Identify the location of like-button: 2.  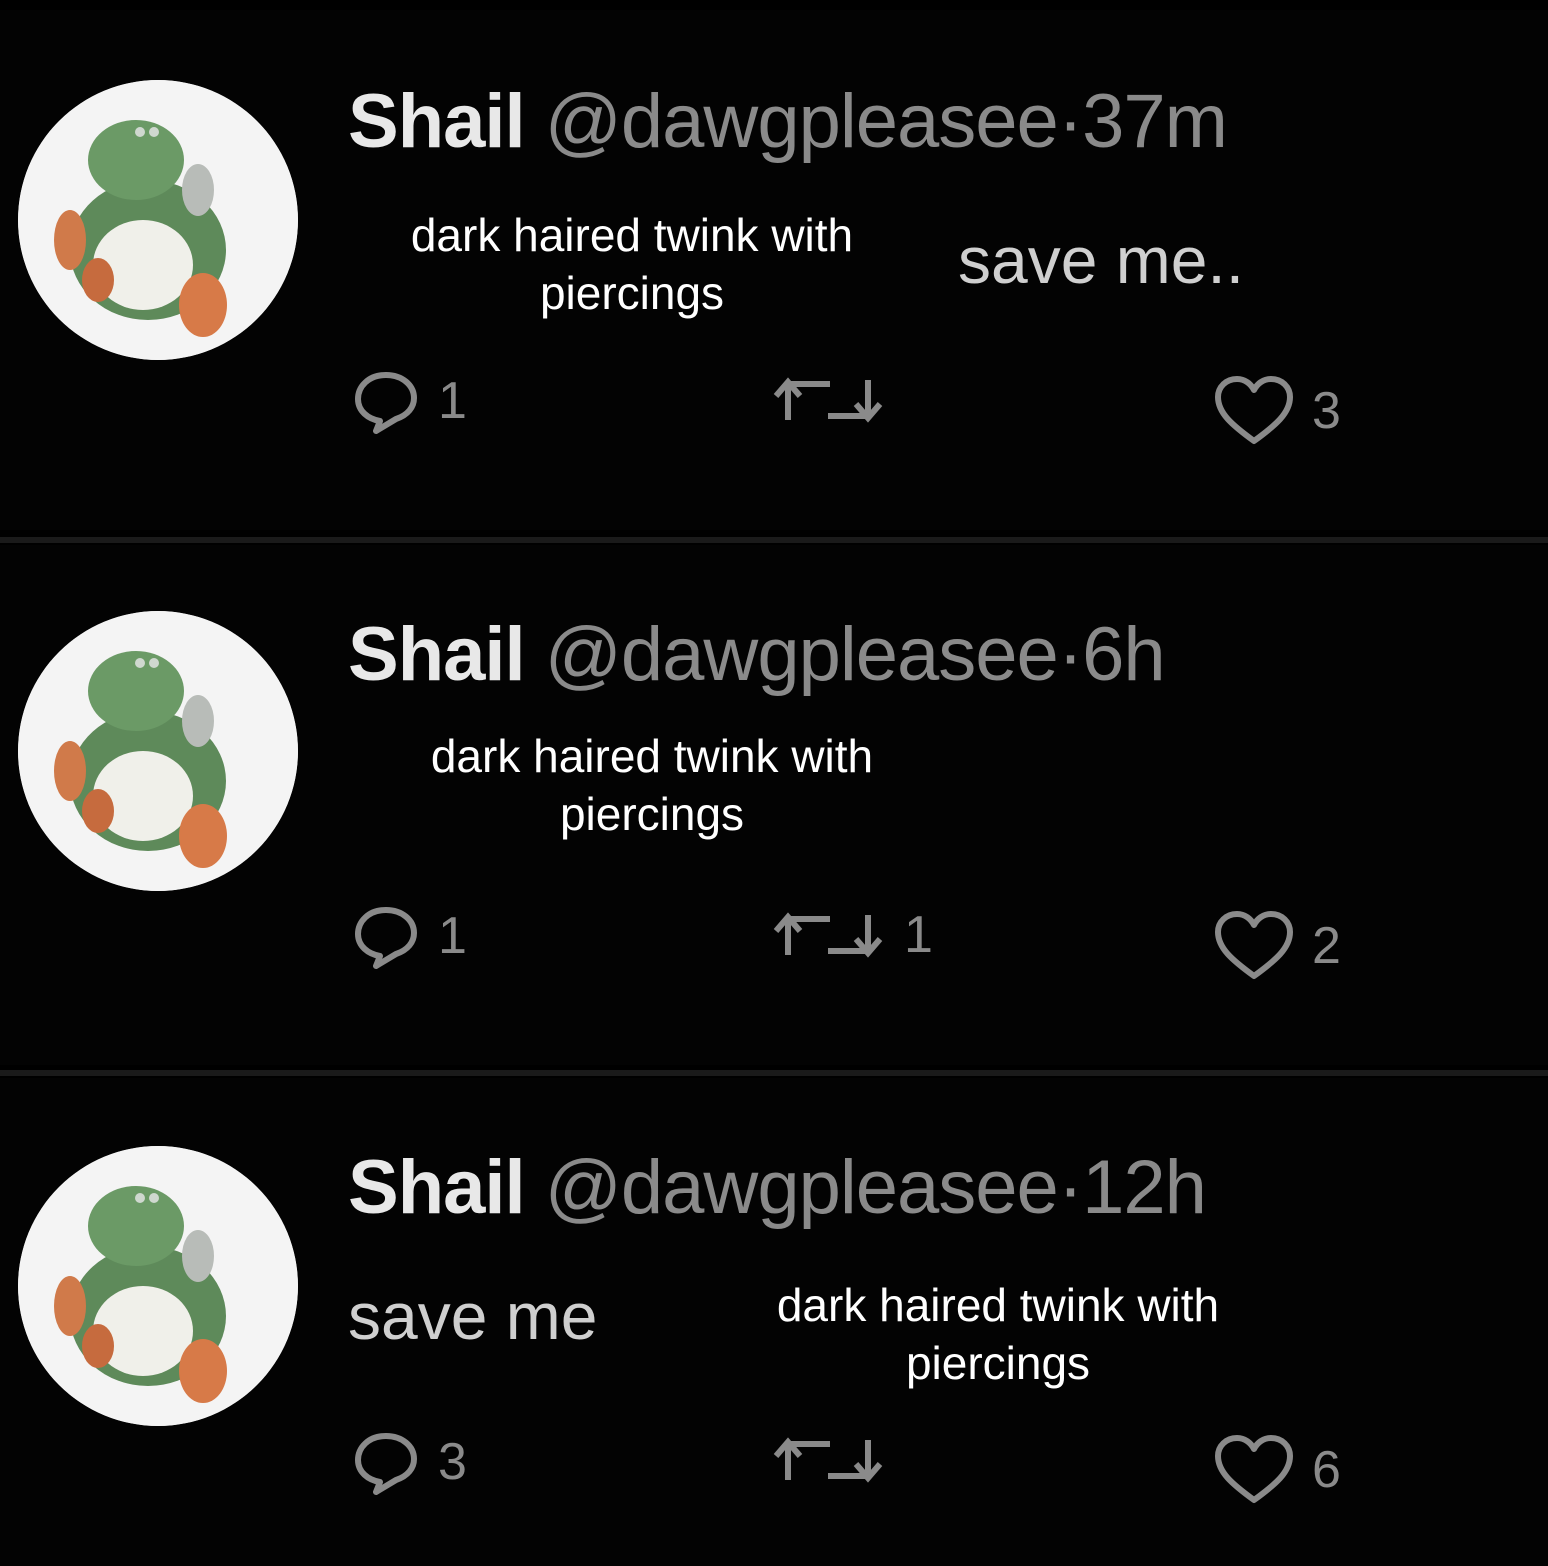
(1276, 946).